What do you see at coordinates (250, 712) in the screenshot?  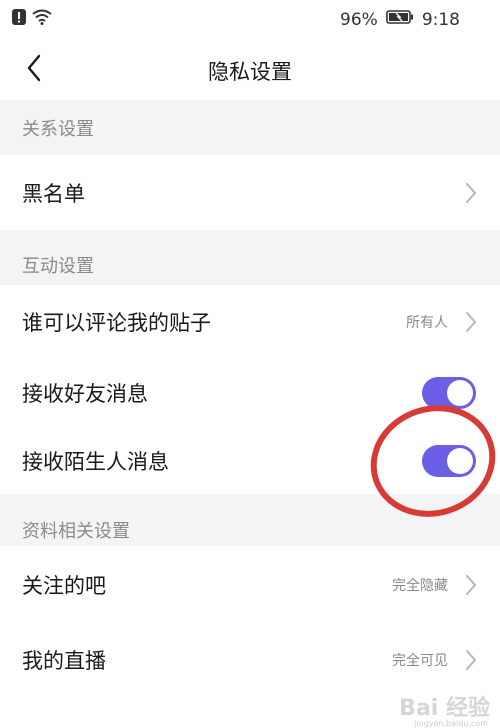 I see `row-partial` at bounding box center [250, 712].